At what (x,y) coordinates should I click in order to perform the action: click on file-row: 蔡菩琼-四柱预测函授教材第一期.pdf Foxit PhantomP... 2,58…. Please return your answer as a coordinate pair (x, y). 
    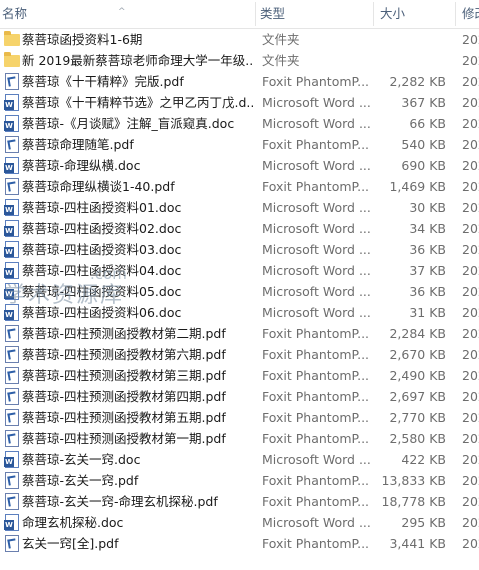
    Looking at the image, I should click on (239, 438).